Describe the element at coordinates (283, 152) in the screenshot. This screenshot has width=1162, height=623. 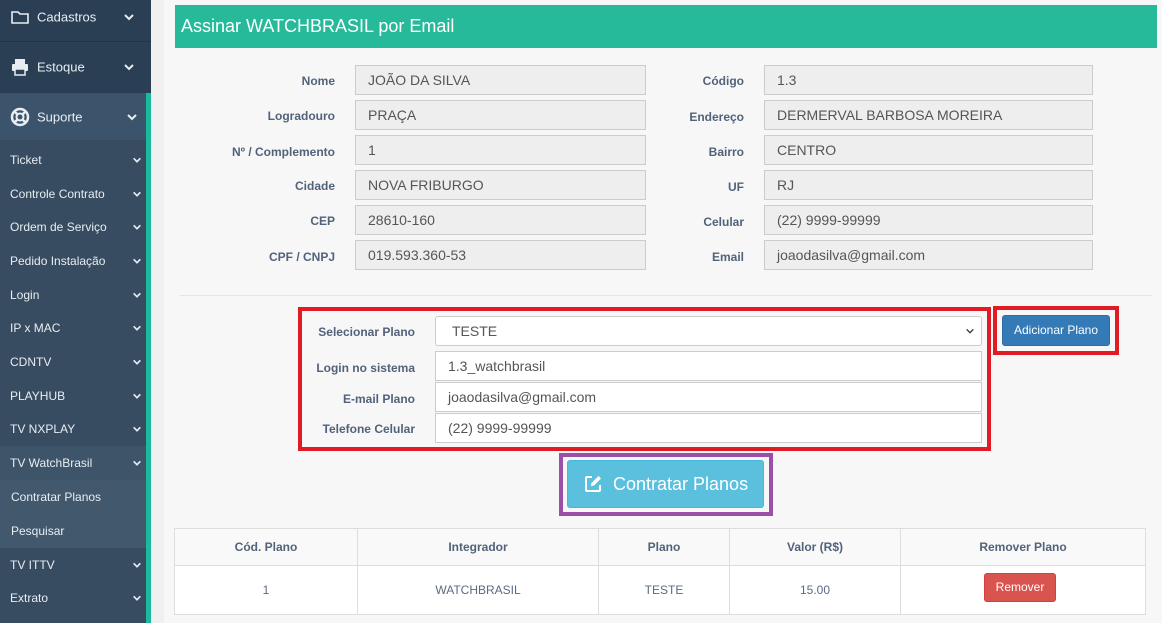
I see `field-label-complemento: Nº / Complemento` at that location.